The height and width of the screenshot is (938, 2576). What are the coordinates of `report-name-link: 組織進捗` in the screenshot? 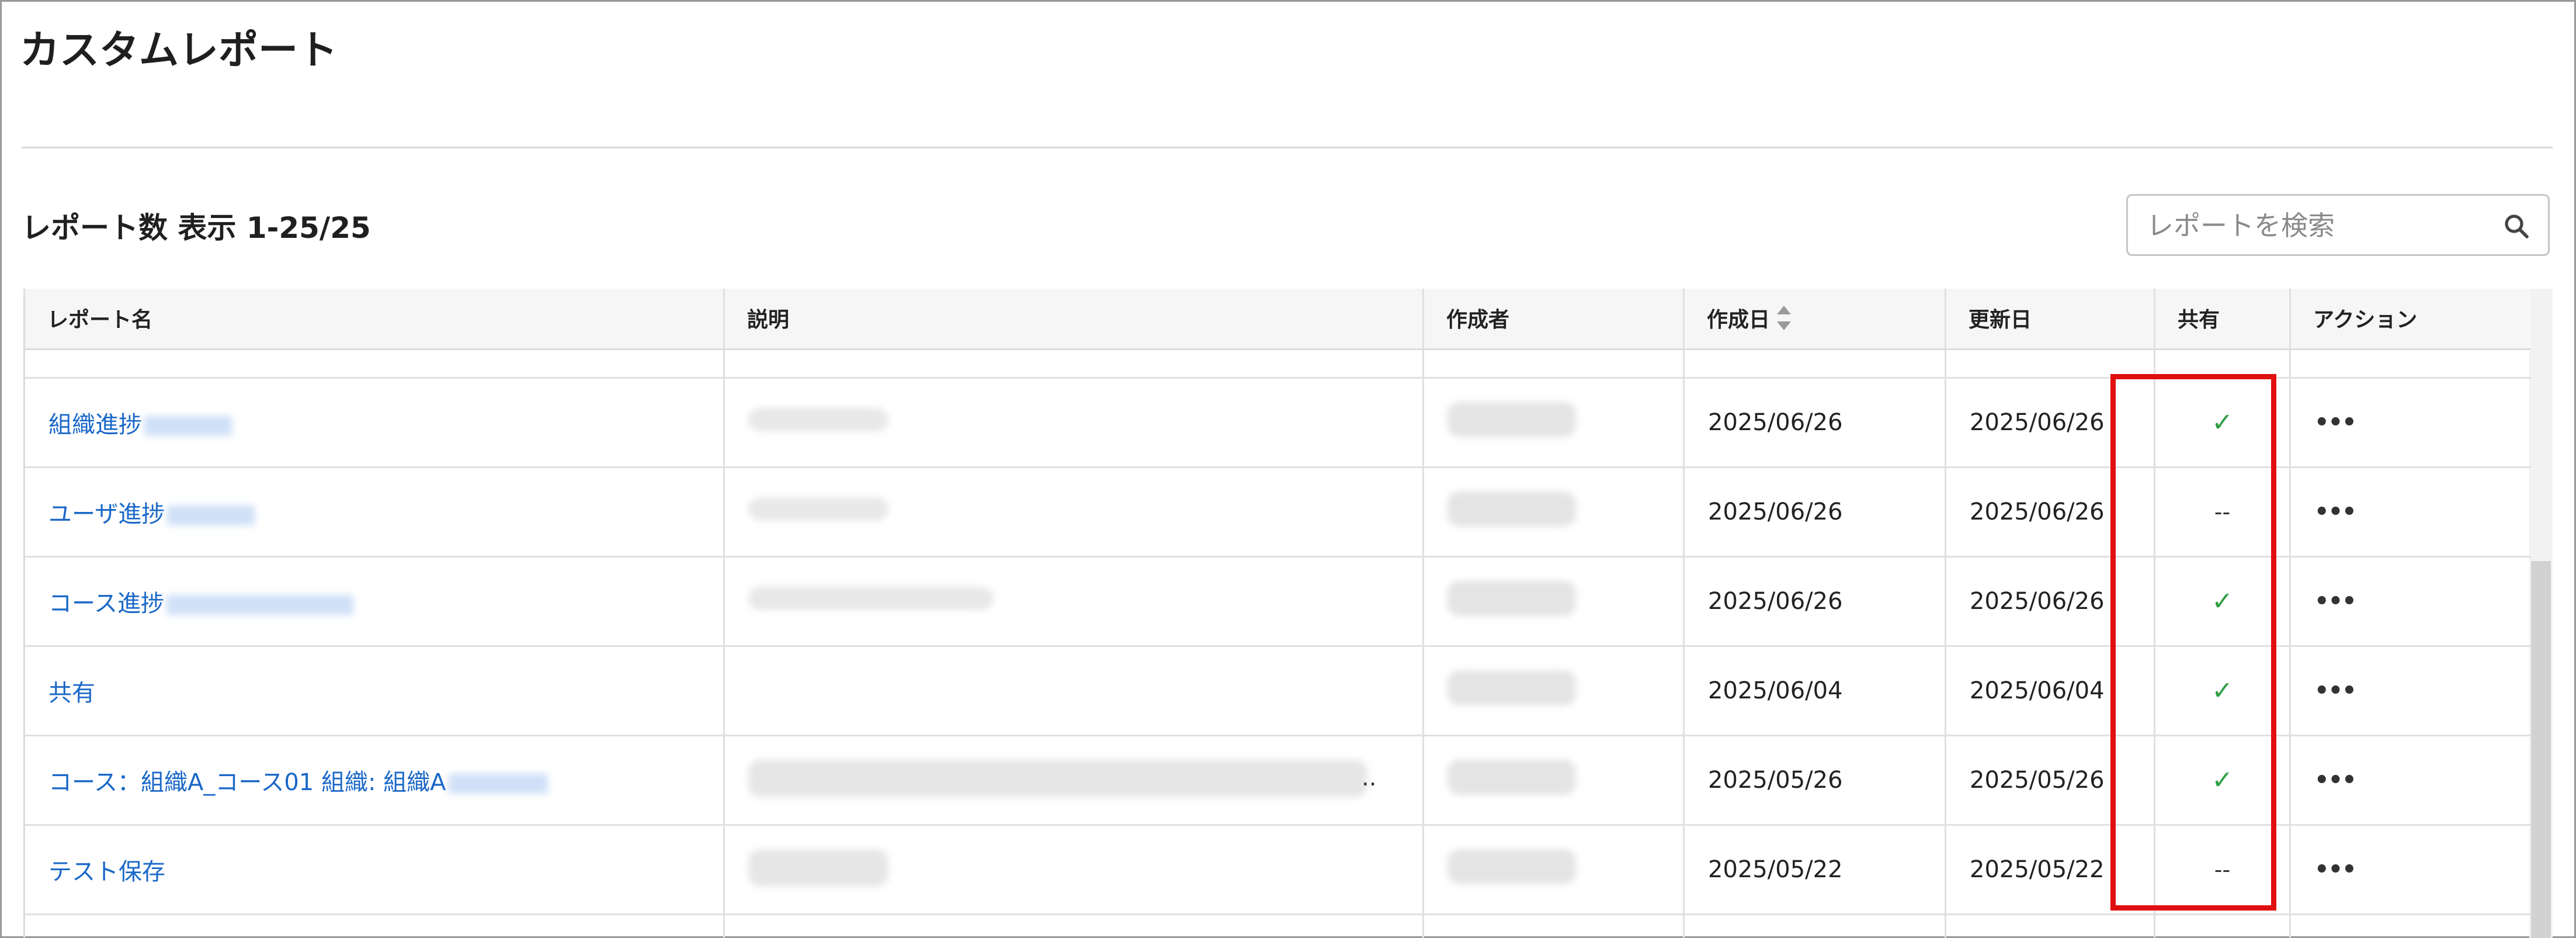 It's located at (140, 422).